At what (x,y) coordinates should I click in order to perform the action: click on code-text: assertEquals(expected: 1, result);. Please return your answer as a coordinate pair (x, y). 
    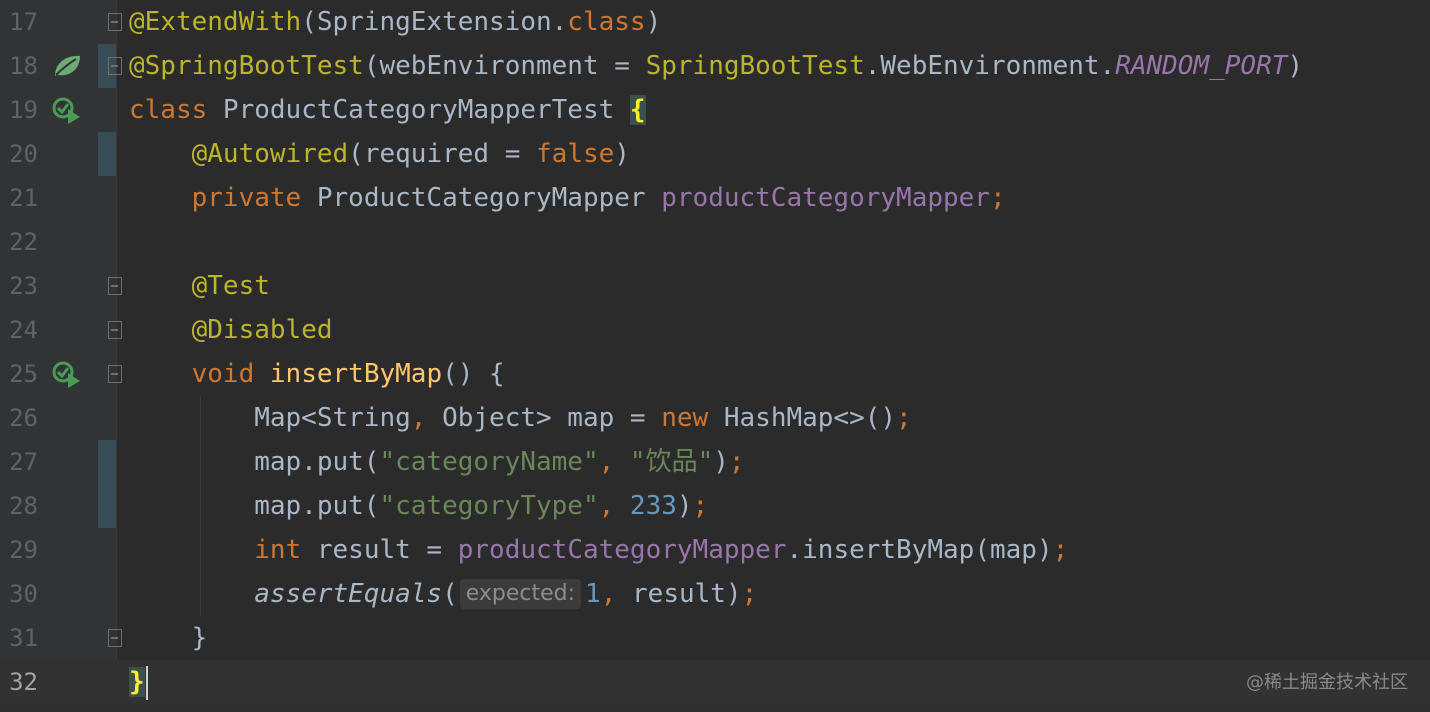
    Looking at the image, I should click on (443, 594).